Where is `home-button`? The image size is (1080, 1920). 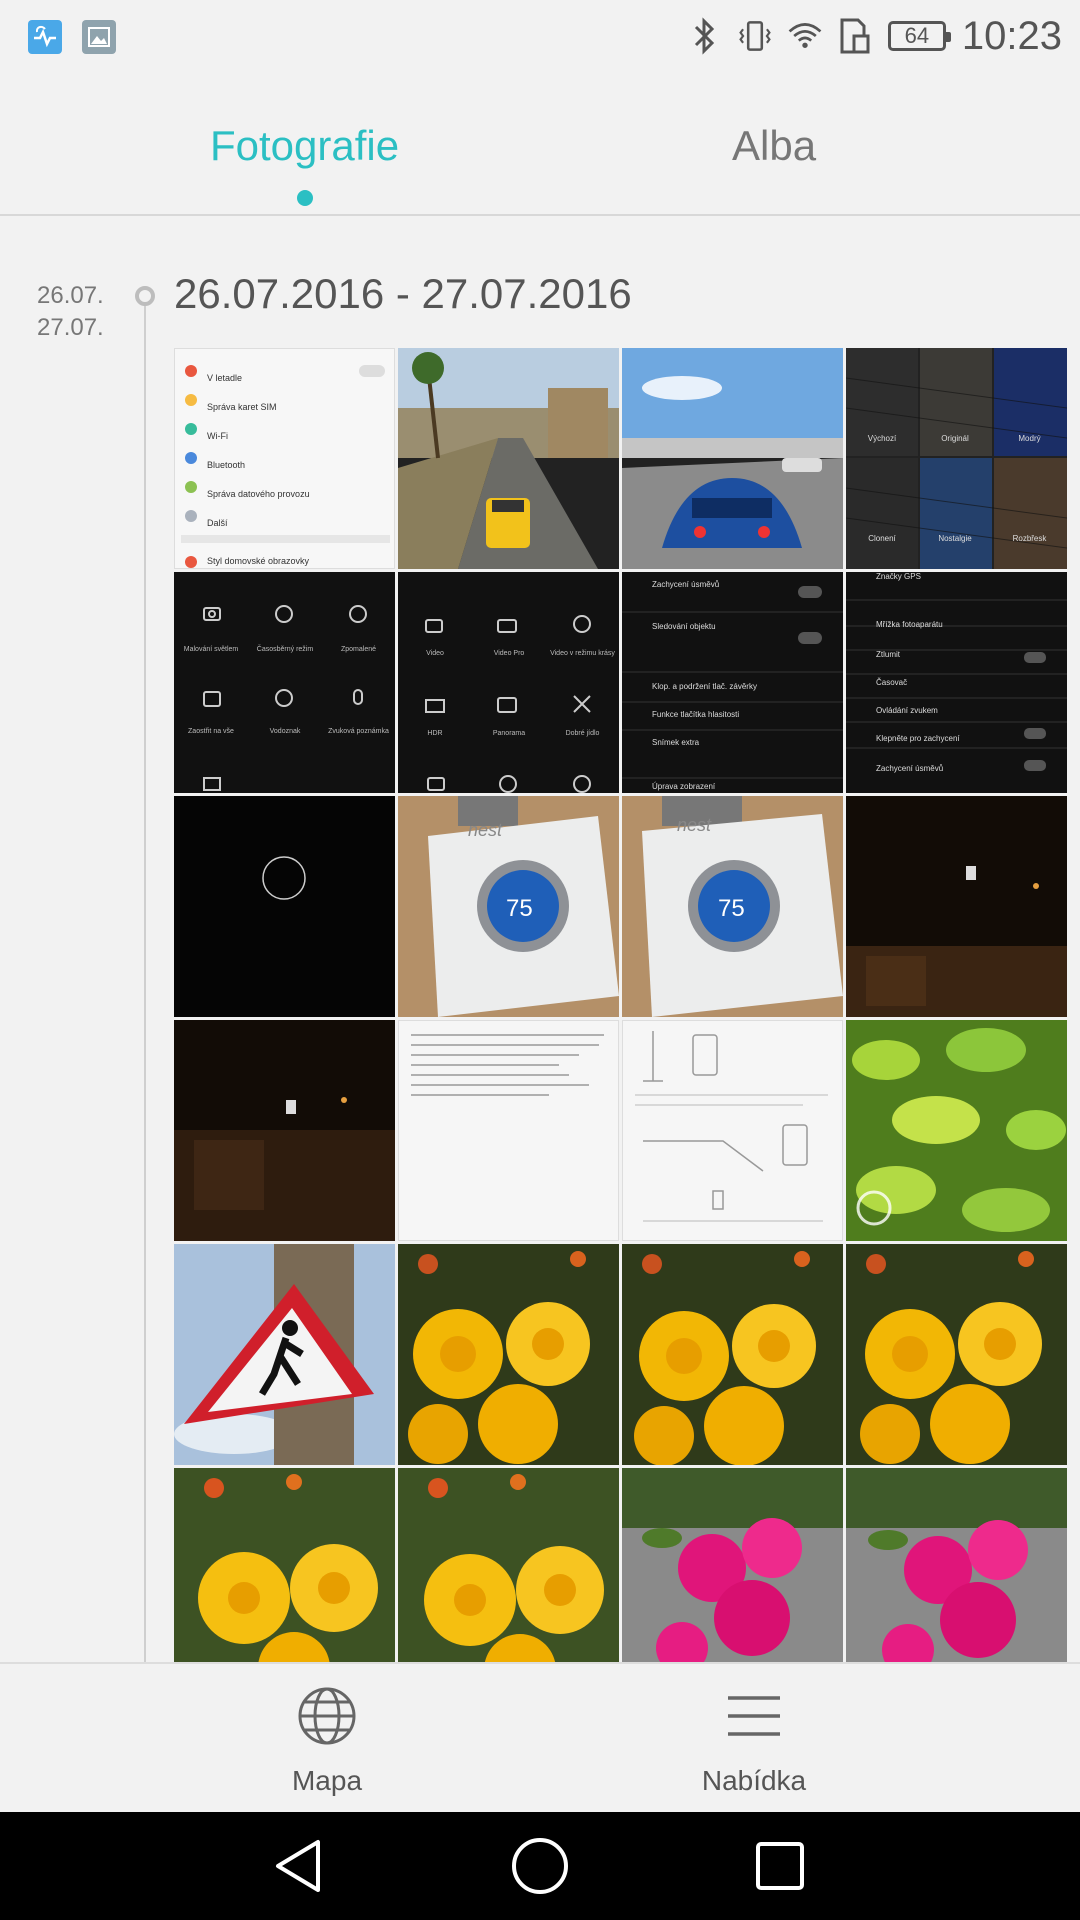
home-button is located at coordinates (540, 1866).